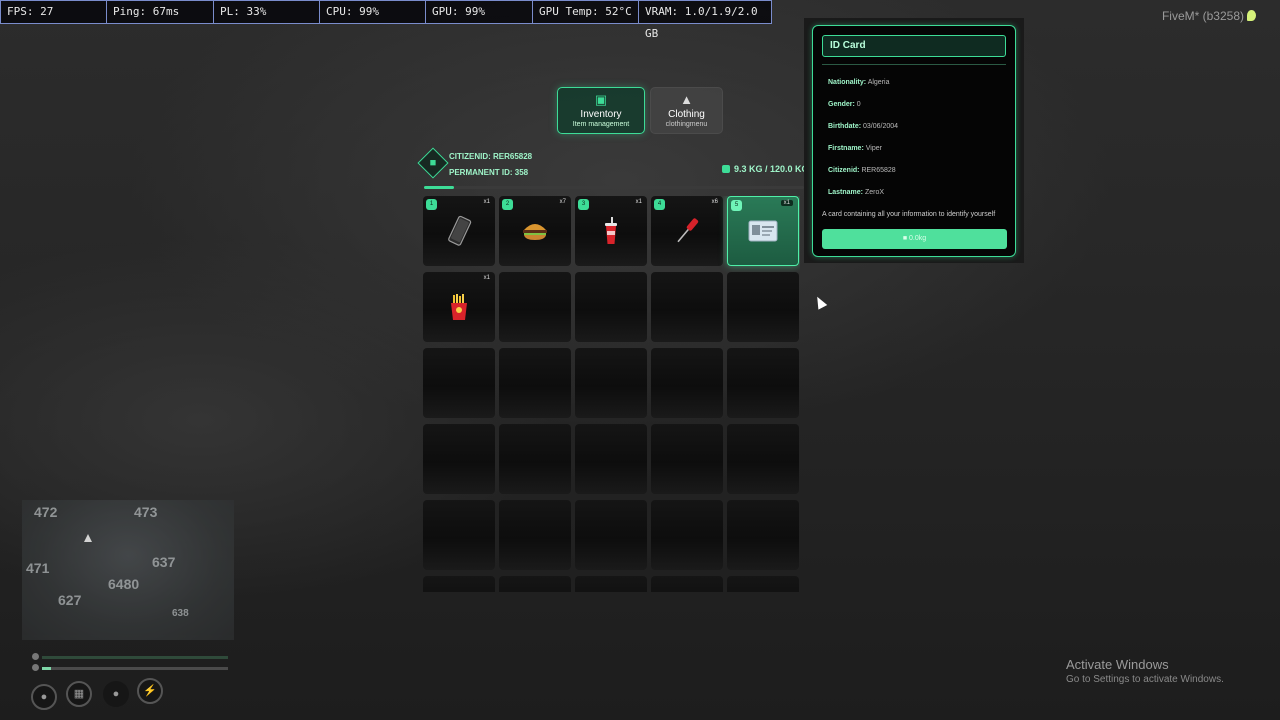  I want to click on minimap-label: 638, so click(180, 613).